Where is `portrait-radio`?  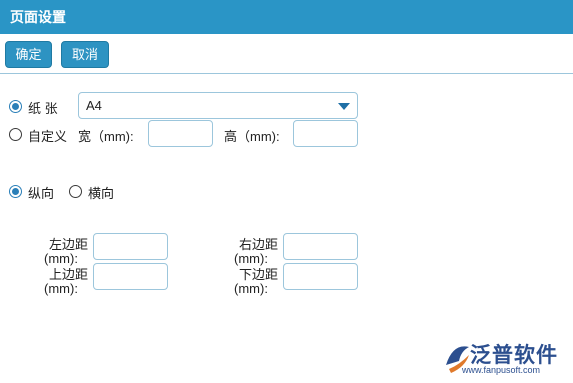
portrait-radio is located at coordinates (15, 191).